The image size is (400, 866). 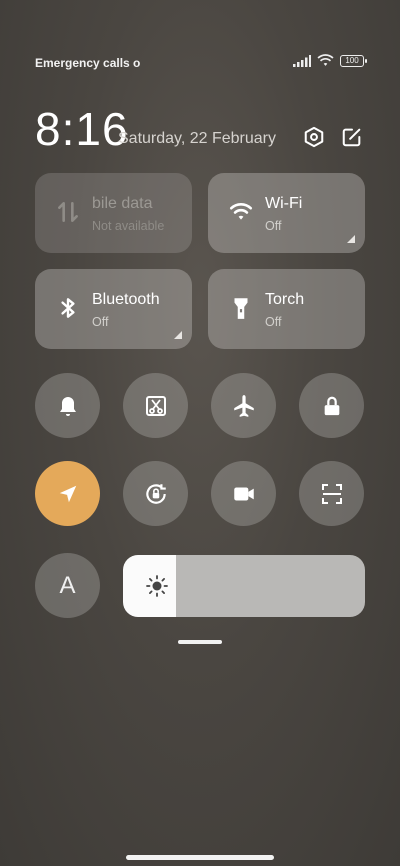 I want to click on tile-mobile-data: bile data Not available, so click(x=113, y=213).